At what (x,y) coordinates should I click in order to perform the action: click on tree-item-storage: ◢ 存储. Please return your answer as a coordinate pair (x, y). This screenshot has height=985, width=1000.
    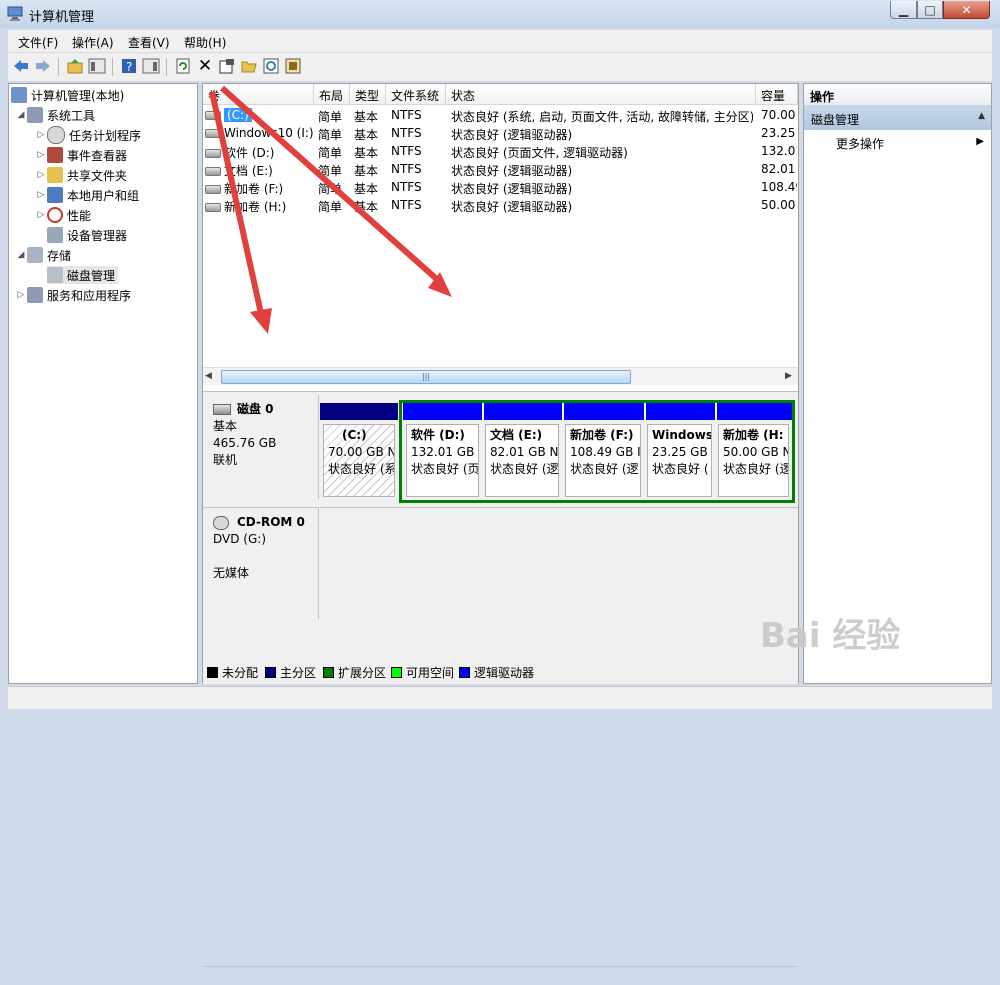
    Looking at the image, I should click on (43, 255).